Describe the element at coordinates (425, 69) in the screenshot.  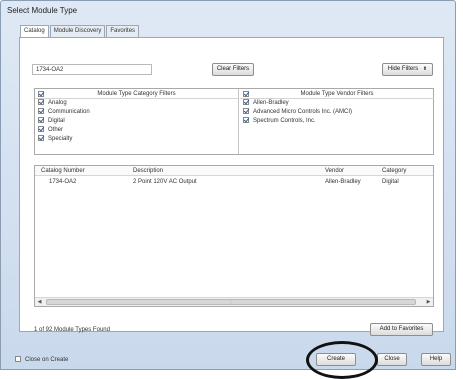
I see `chevron-up-icon: ⬆` at that location.